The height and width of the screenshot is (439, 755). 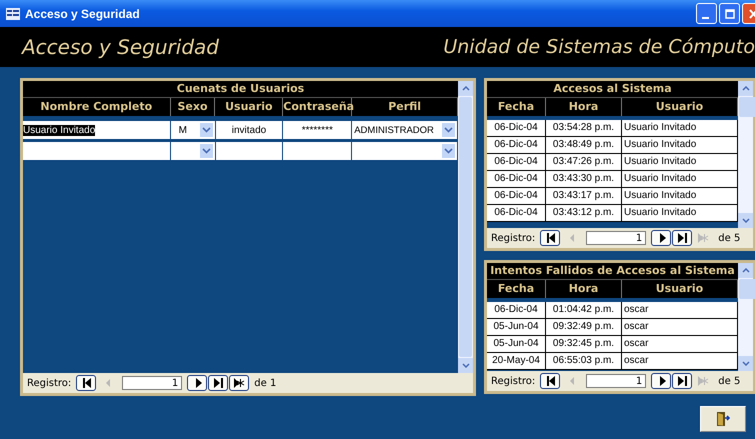 What do you see at coordinates (13, 14) in the screenshot?
I see `form-icon` at bounding box center [13, 14].